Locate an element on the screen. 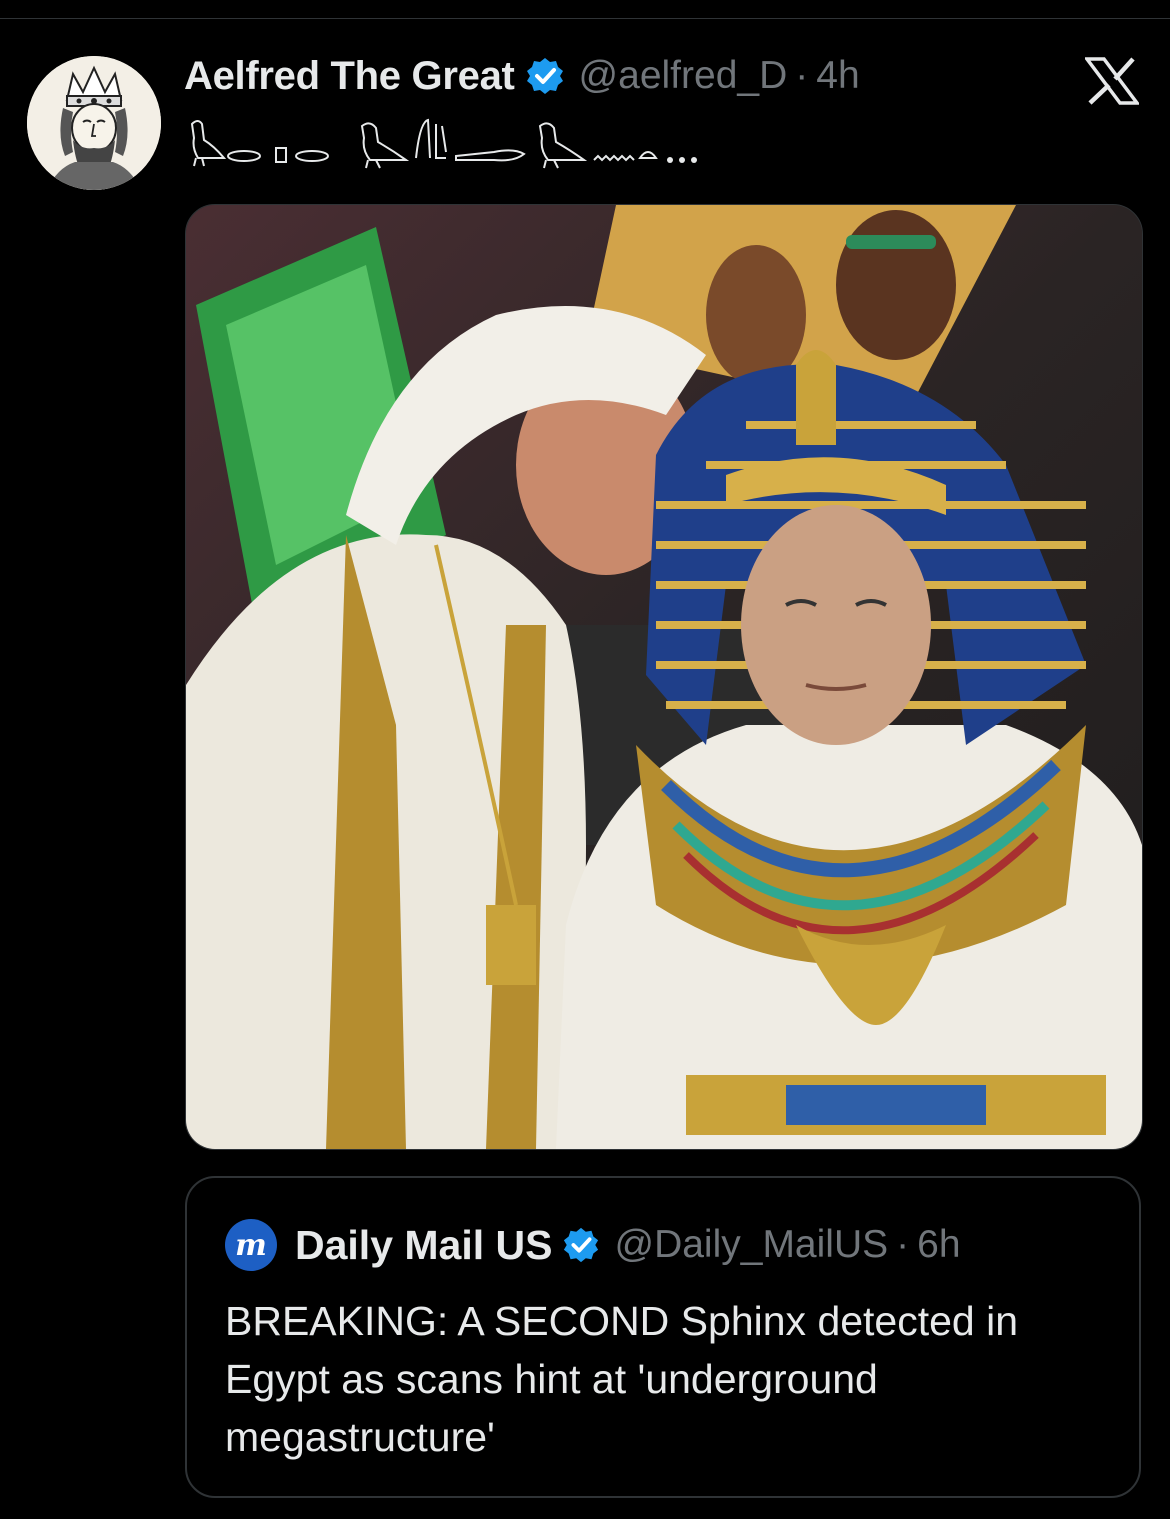 The width and height of the screenshot is (1170, 1519). hieroglyph-text-icon is located at coordinates (443, 143).